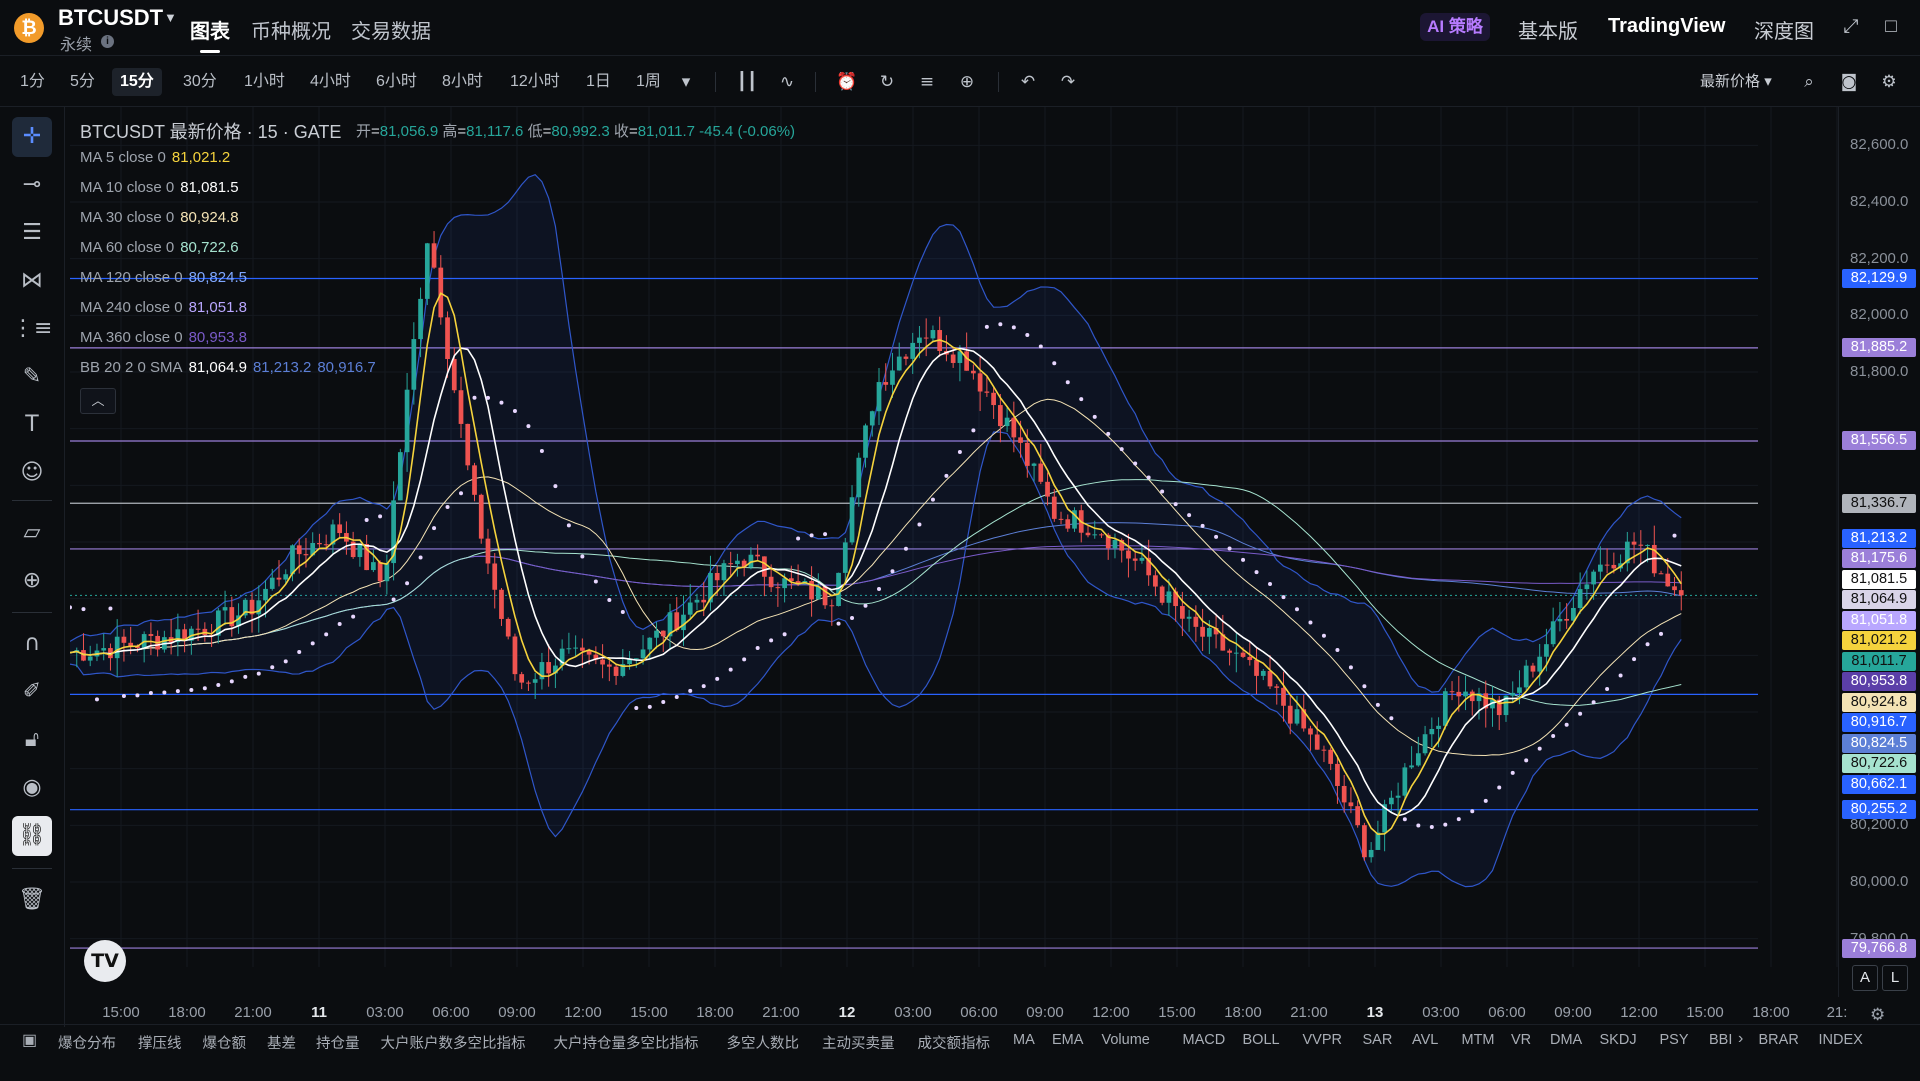  Describe the element at coordinates (32, 185) in the screenshot. I see `horizontal-line-icon: ⊸` at that location.